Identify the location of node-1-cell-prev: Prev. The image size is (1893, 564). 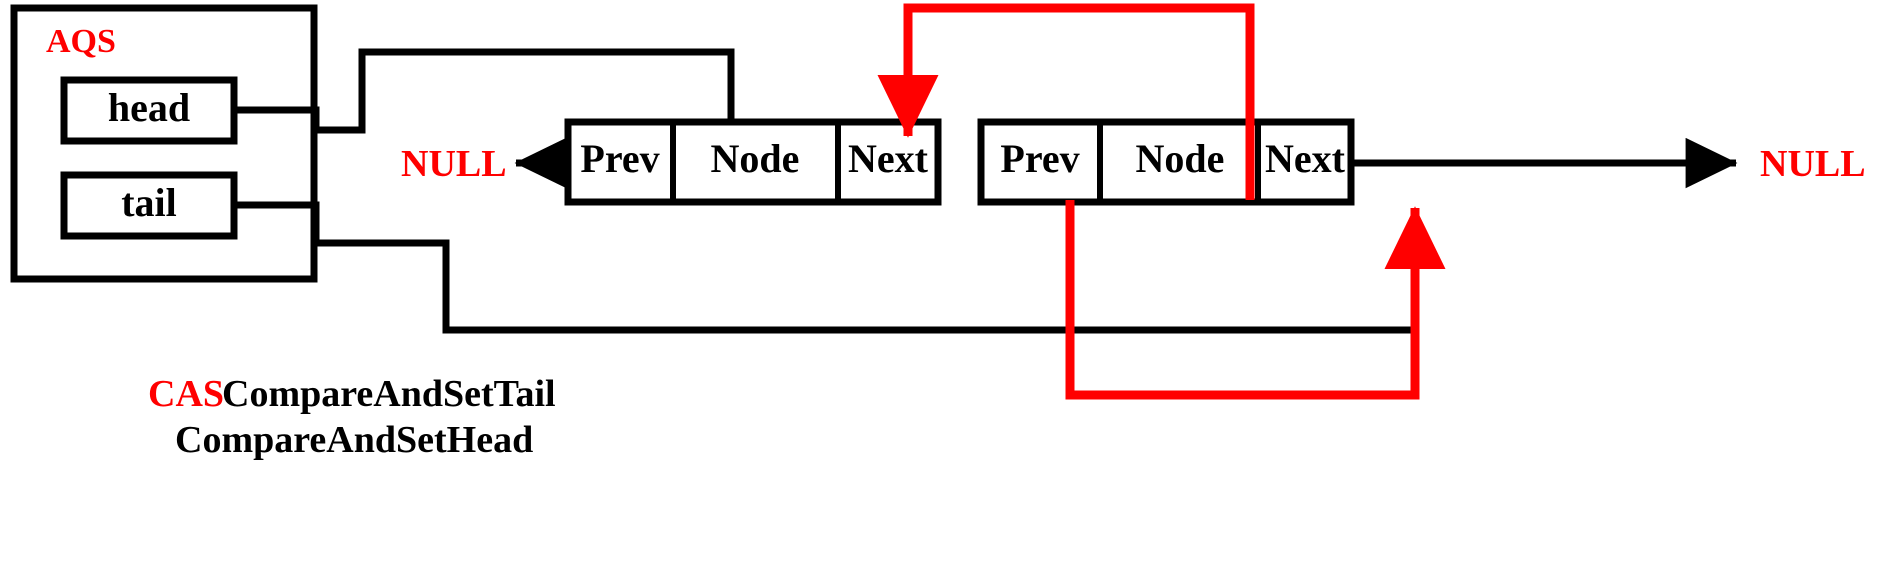
(619, 158).